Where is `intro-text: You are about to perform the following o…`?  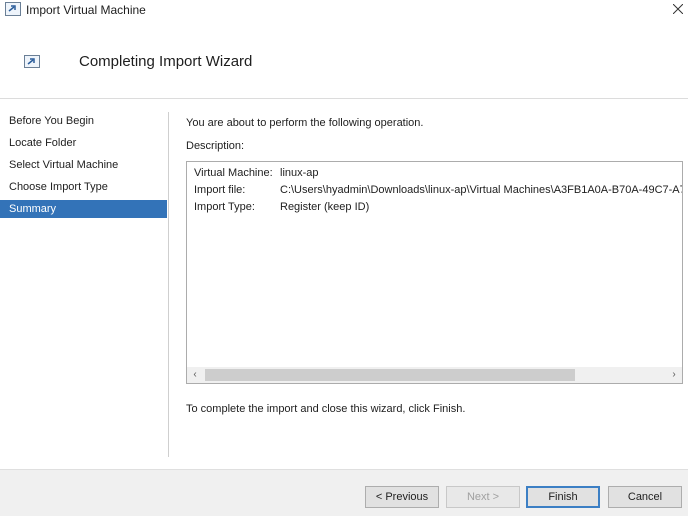 intro-text: You are about to perform the following o… is located at coordinates (305, 123).